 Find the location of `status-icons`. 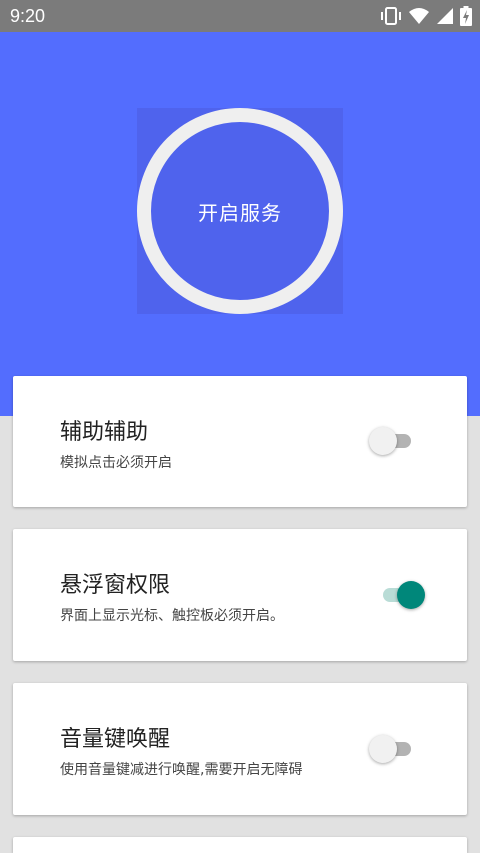

status-icons is located at coordinates (426, 16).